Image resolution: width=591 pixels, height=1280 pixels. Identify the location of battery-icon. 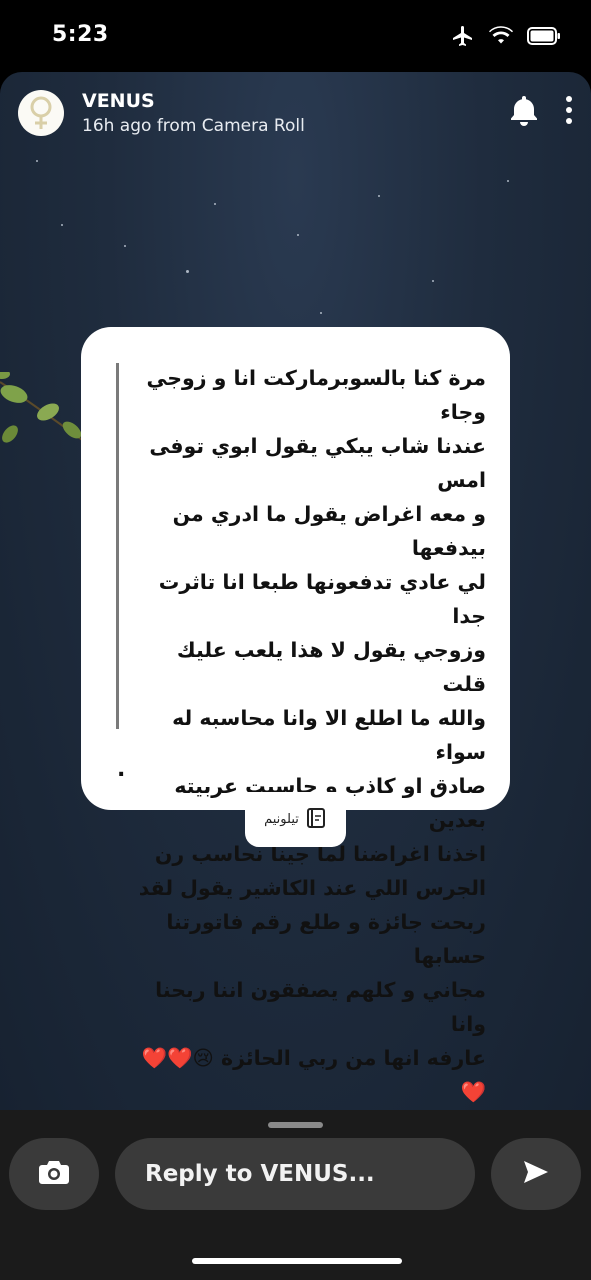
(544, 38).